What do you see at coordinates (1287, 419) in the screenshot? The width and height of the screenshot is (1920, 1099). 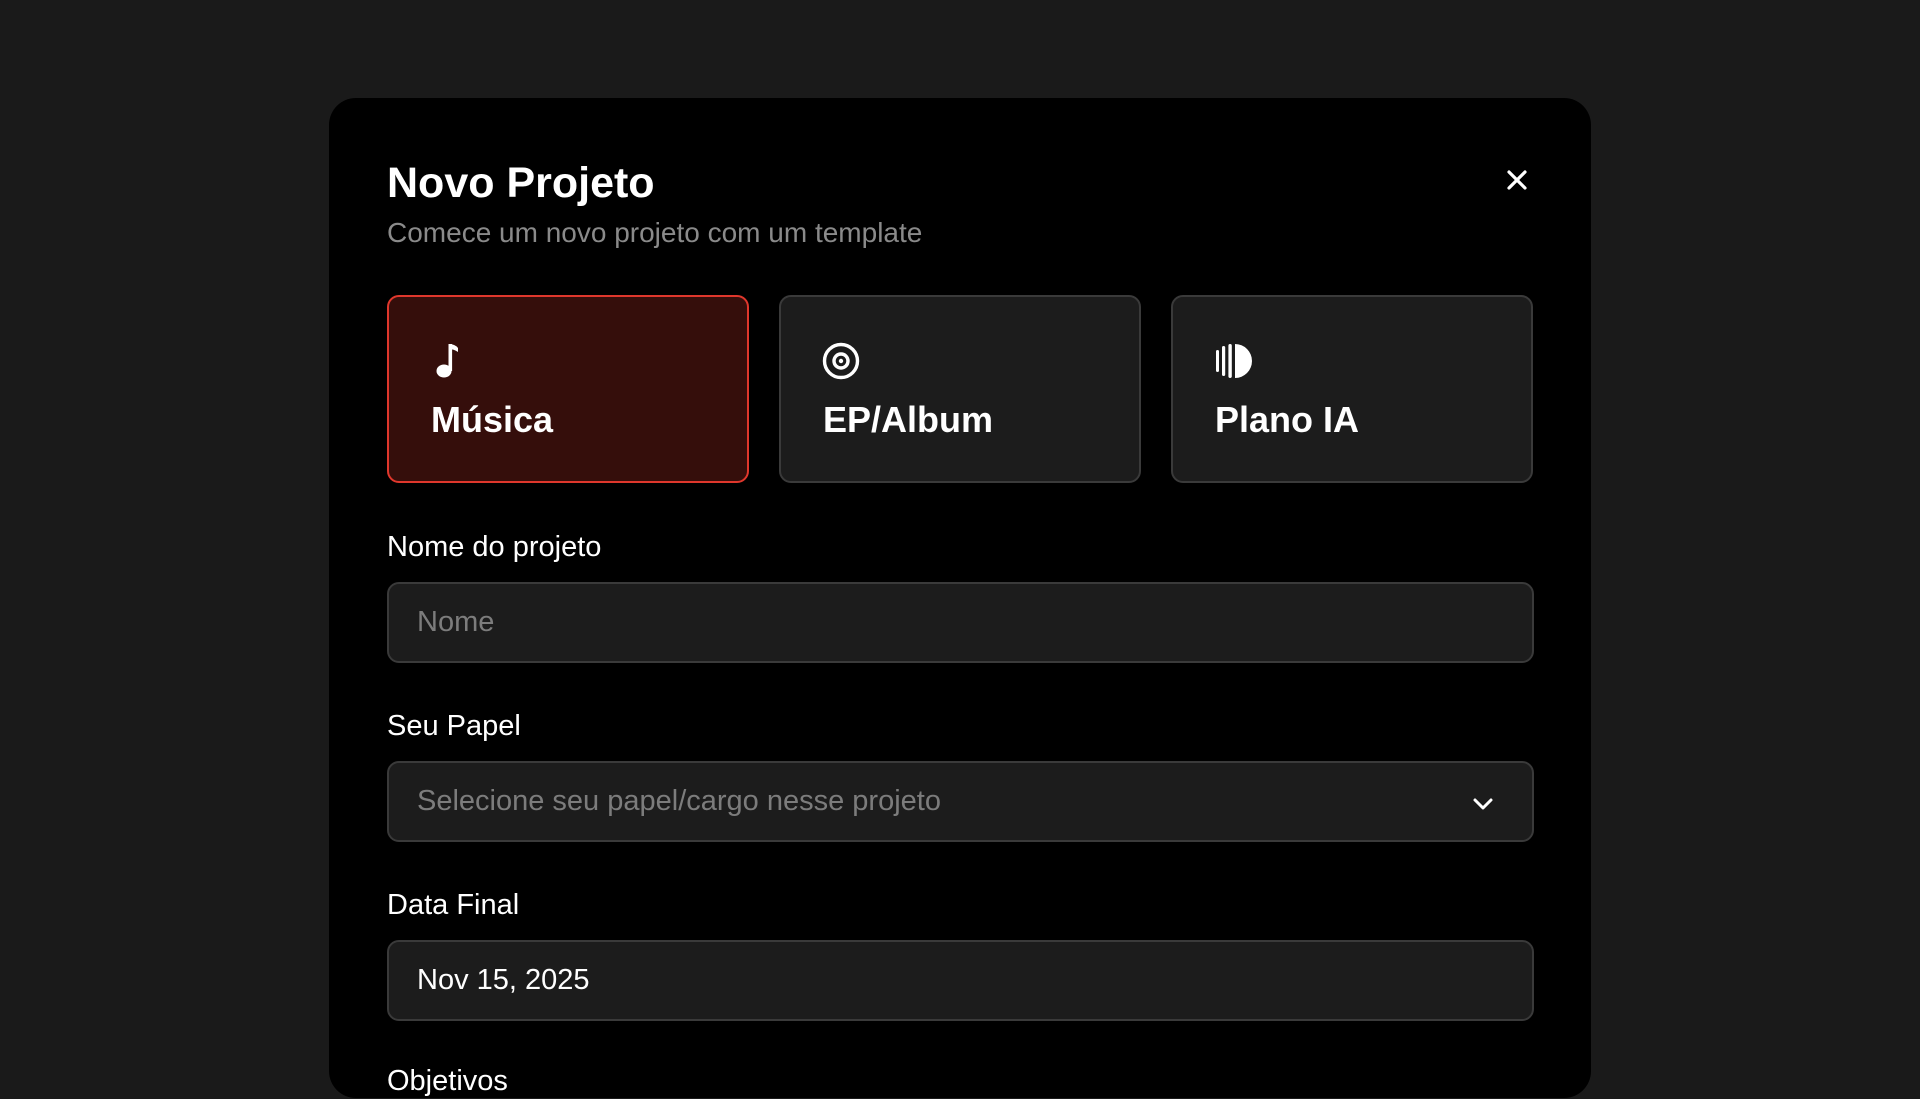 I see `template-card-label: Plano IA` at bounding box center [1287, 419].